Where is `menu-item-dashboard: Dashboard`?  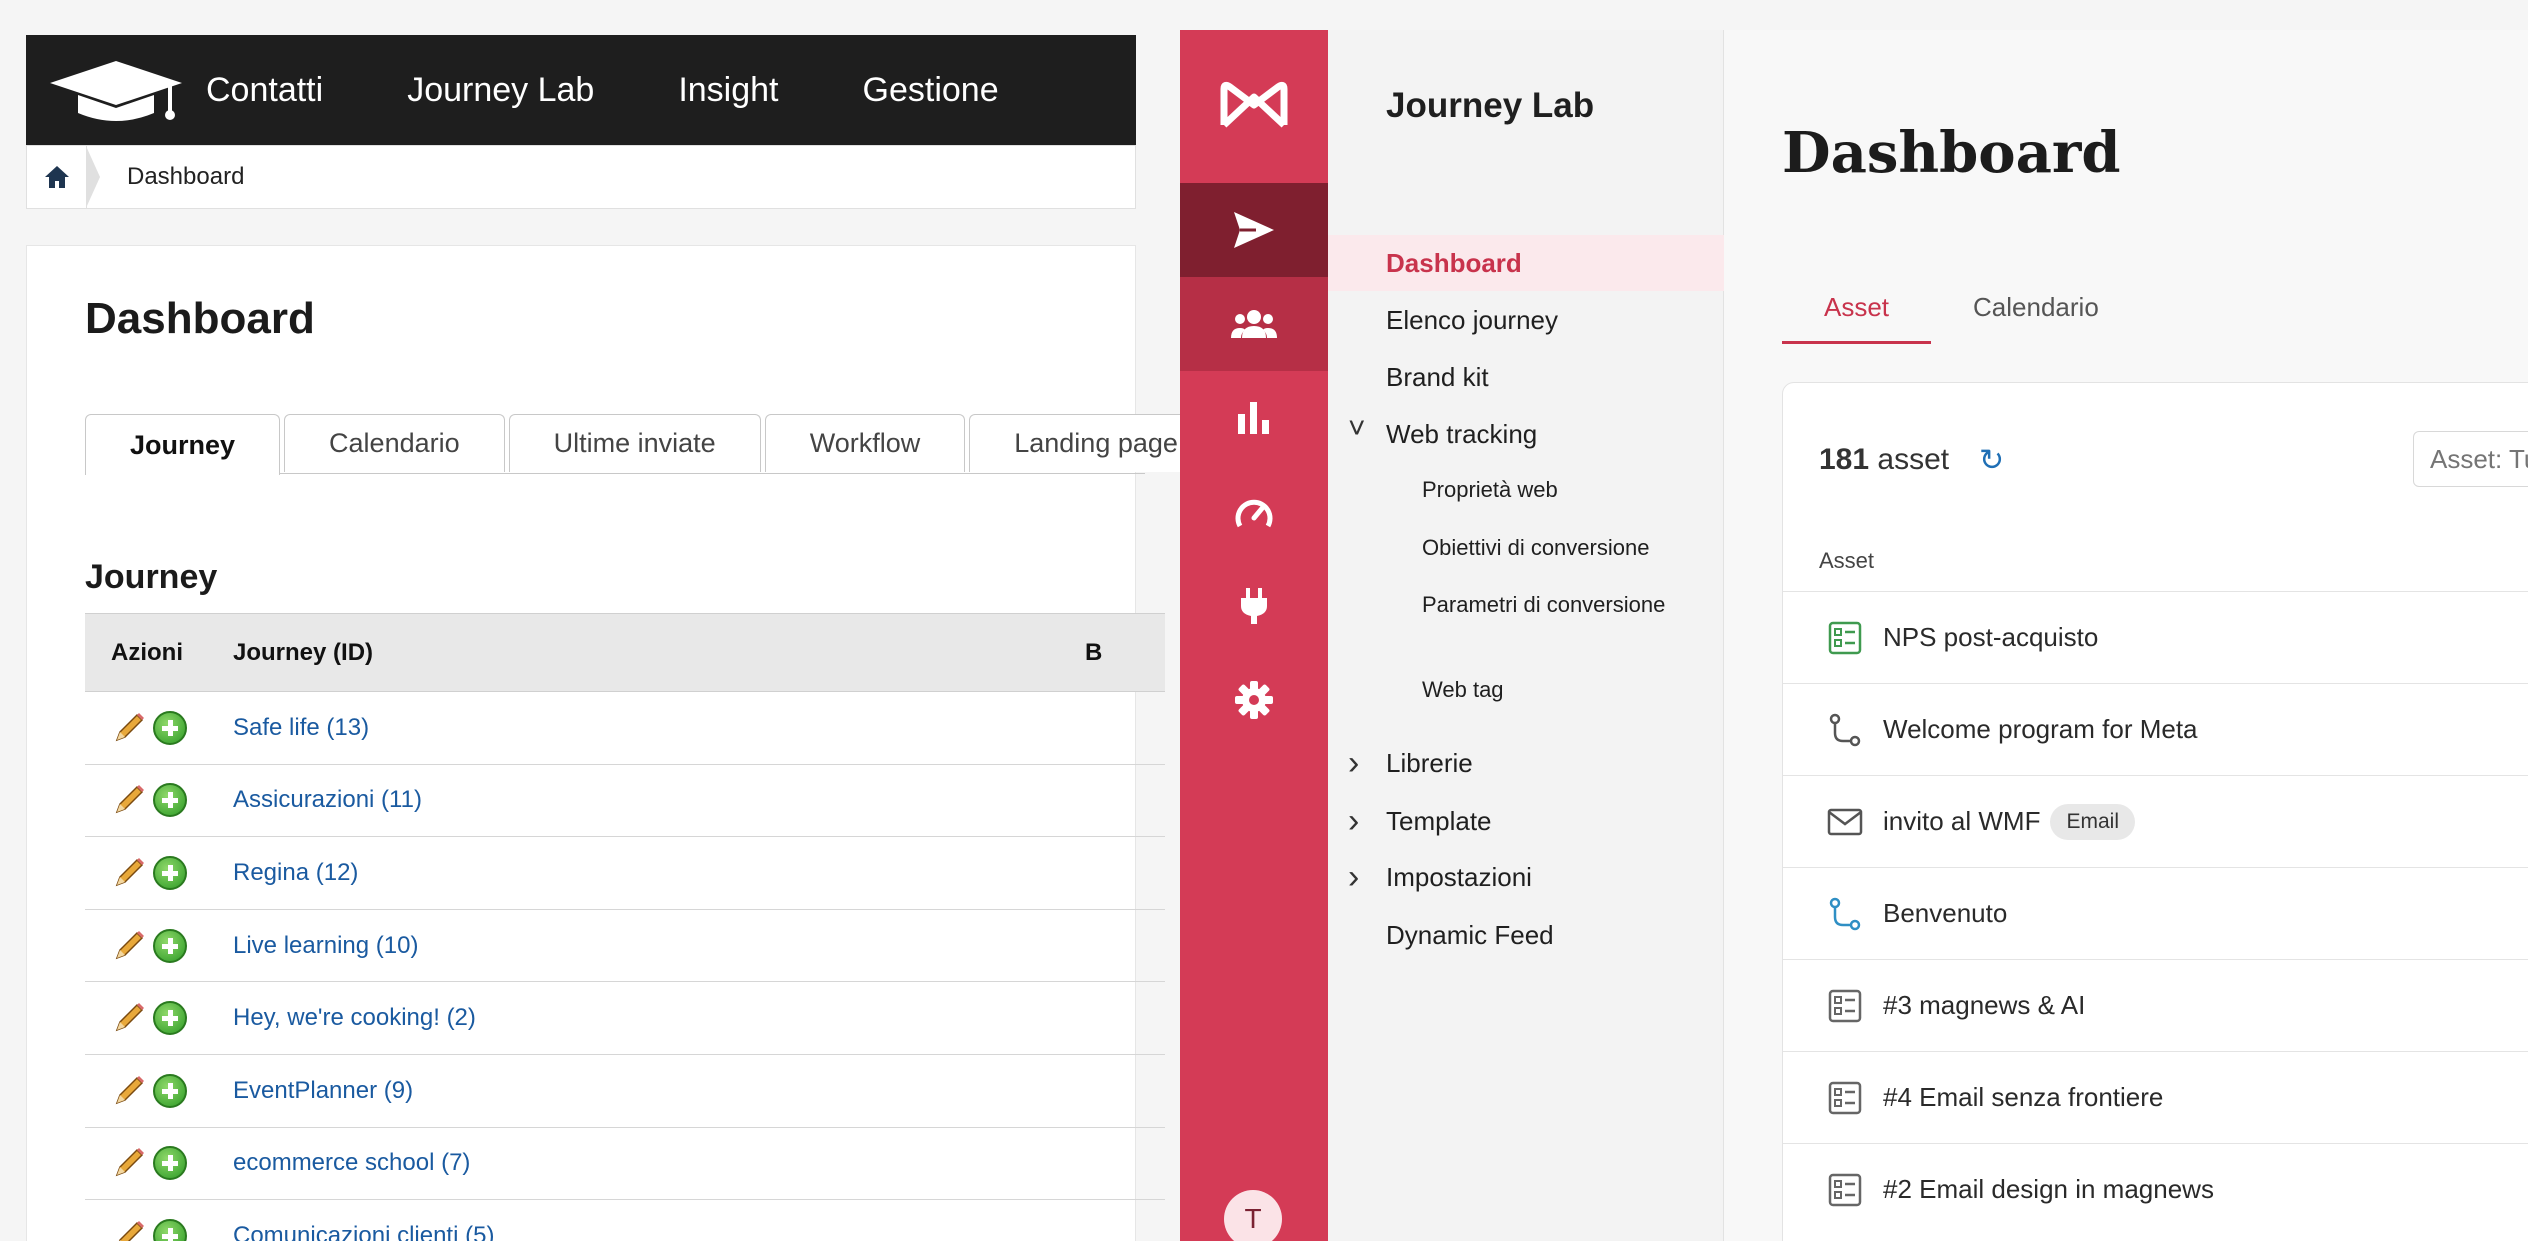
menu-item-dashboard: Dashboard is located at coordinates (1526, 263).